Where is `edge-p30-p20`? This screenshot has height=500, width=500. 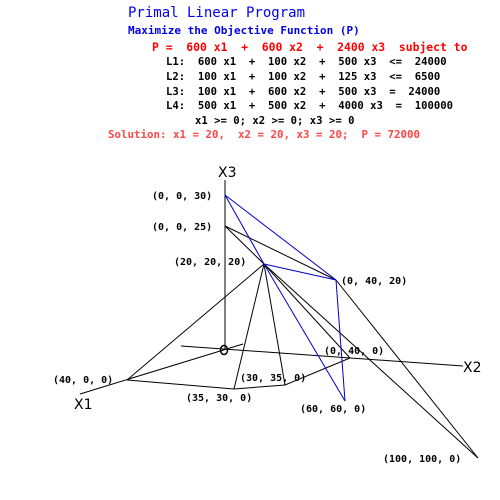 edge-p30-p20 is located at coordinates (244, 229).